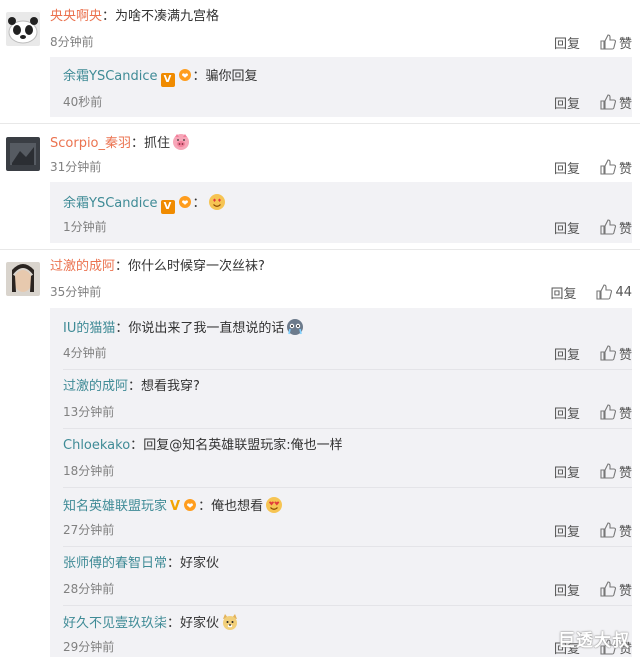 This screenshot has width=640, height=657. I want to click on reply-line: 张师傅的春智日常：好家伙, so click(141, 563).